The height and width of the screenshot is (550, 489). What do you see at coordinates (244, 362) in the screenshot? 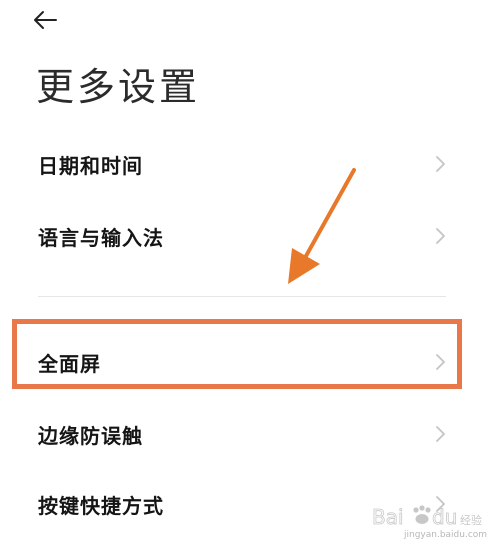
I see `settings-item-full-screen: 全面屏` at bounding box center [244, 362].